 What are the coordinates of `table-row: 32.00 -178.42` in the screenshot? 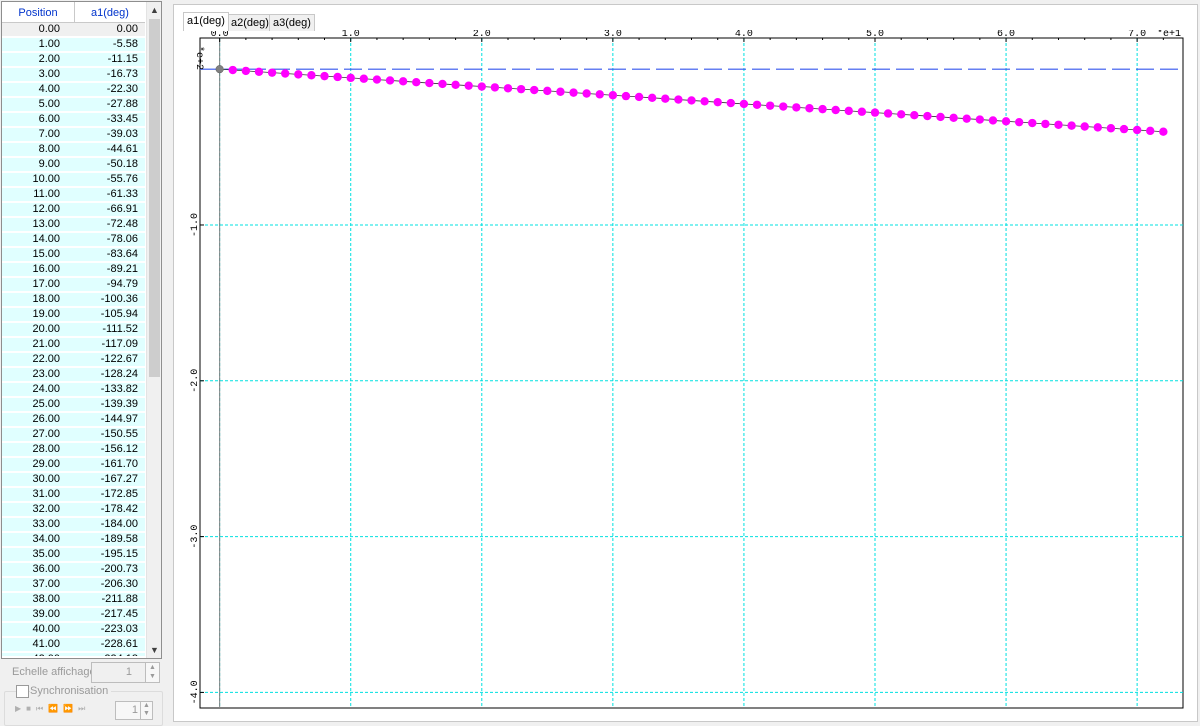 It's located at (73, 509).